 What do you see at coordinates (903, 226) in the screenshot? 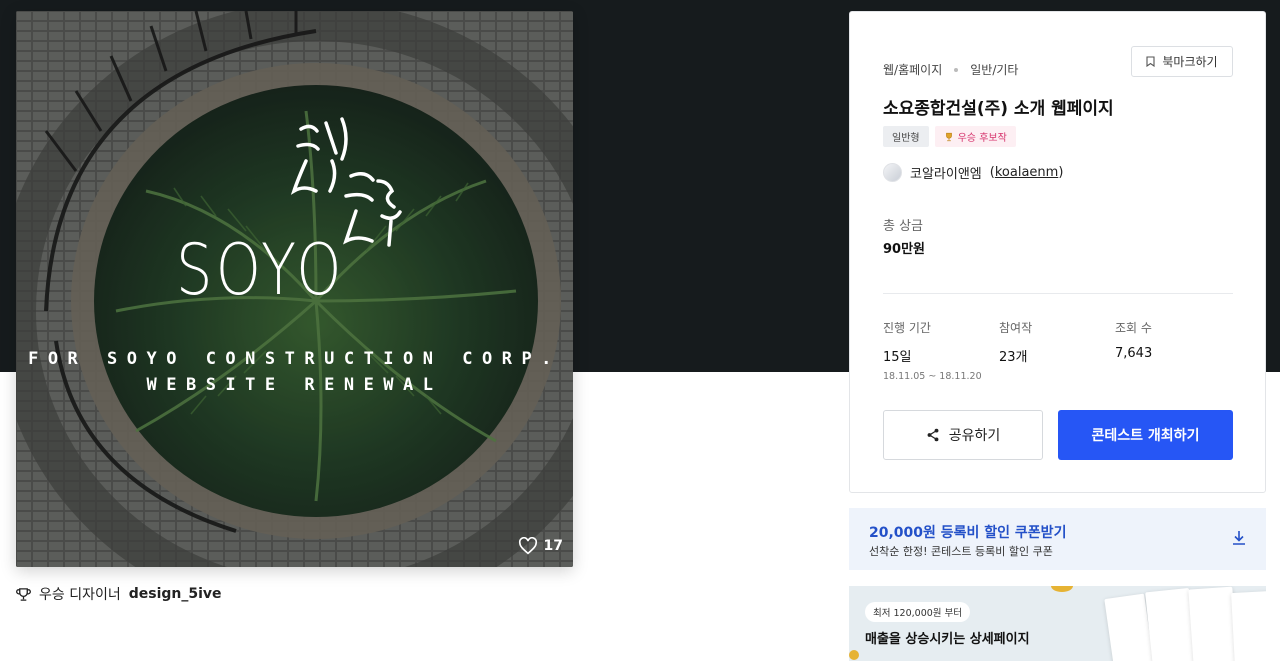
I see `prize-label: 총 상금` at bounding box center [903, 226].